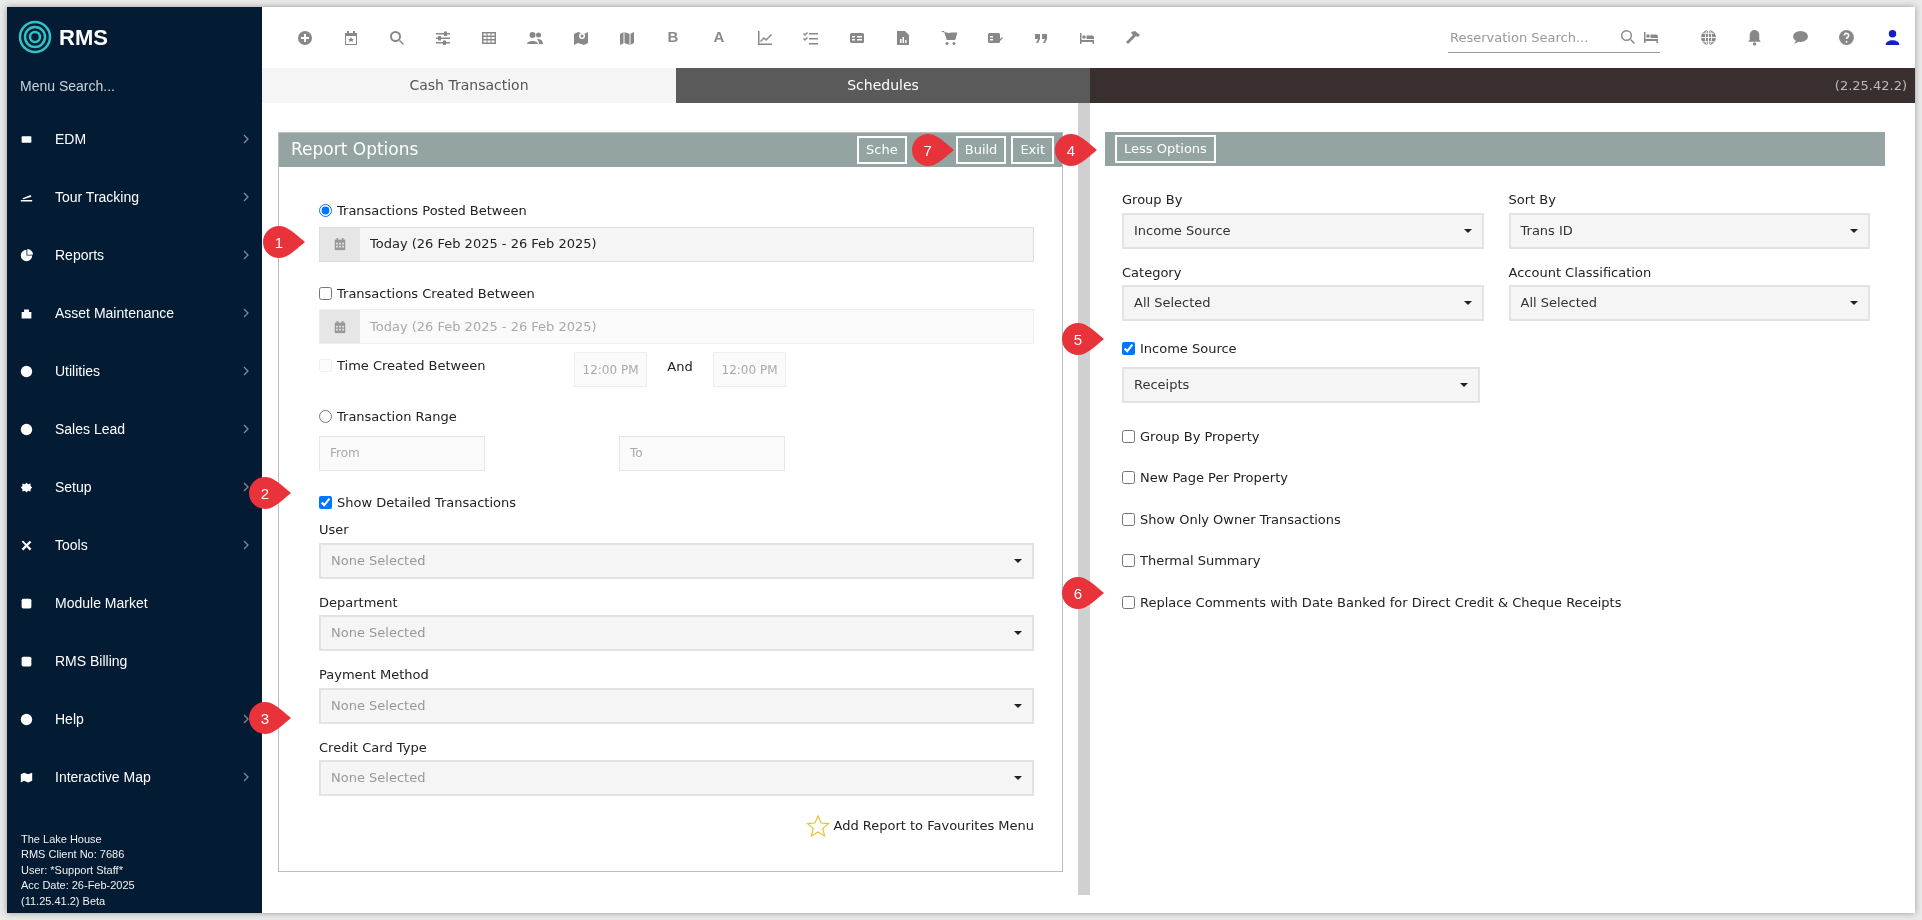 The width and height of the screenshot is (1922, 920). What do you see at coordinates (581, 37) in the screenshot?
I see `map-pin-icon` at bounding box center [581, 37].